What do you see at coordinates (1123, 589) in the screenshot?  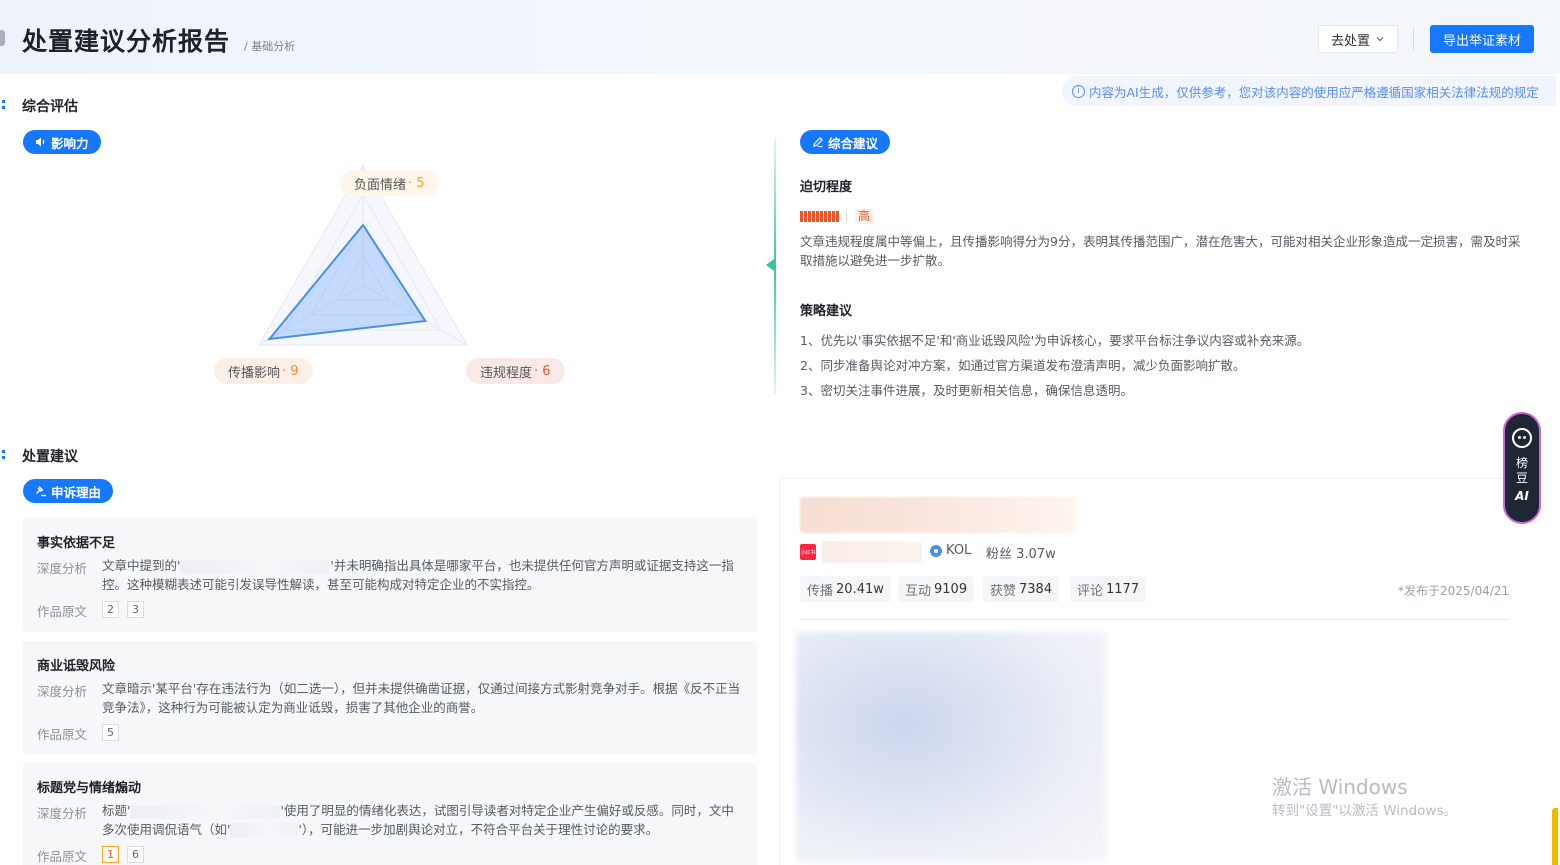 I see `stat-value: 1177` at bounding box center [1123, 589].